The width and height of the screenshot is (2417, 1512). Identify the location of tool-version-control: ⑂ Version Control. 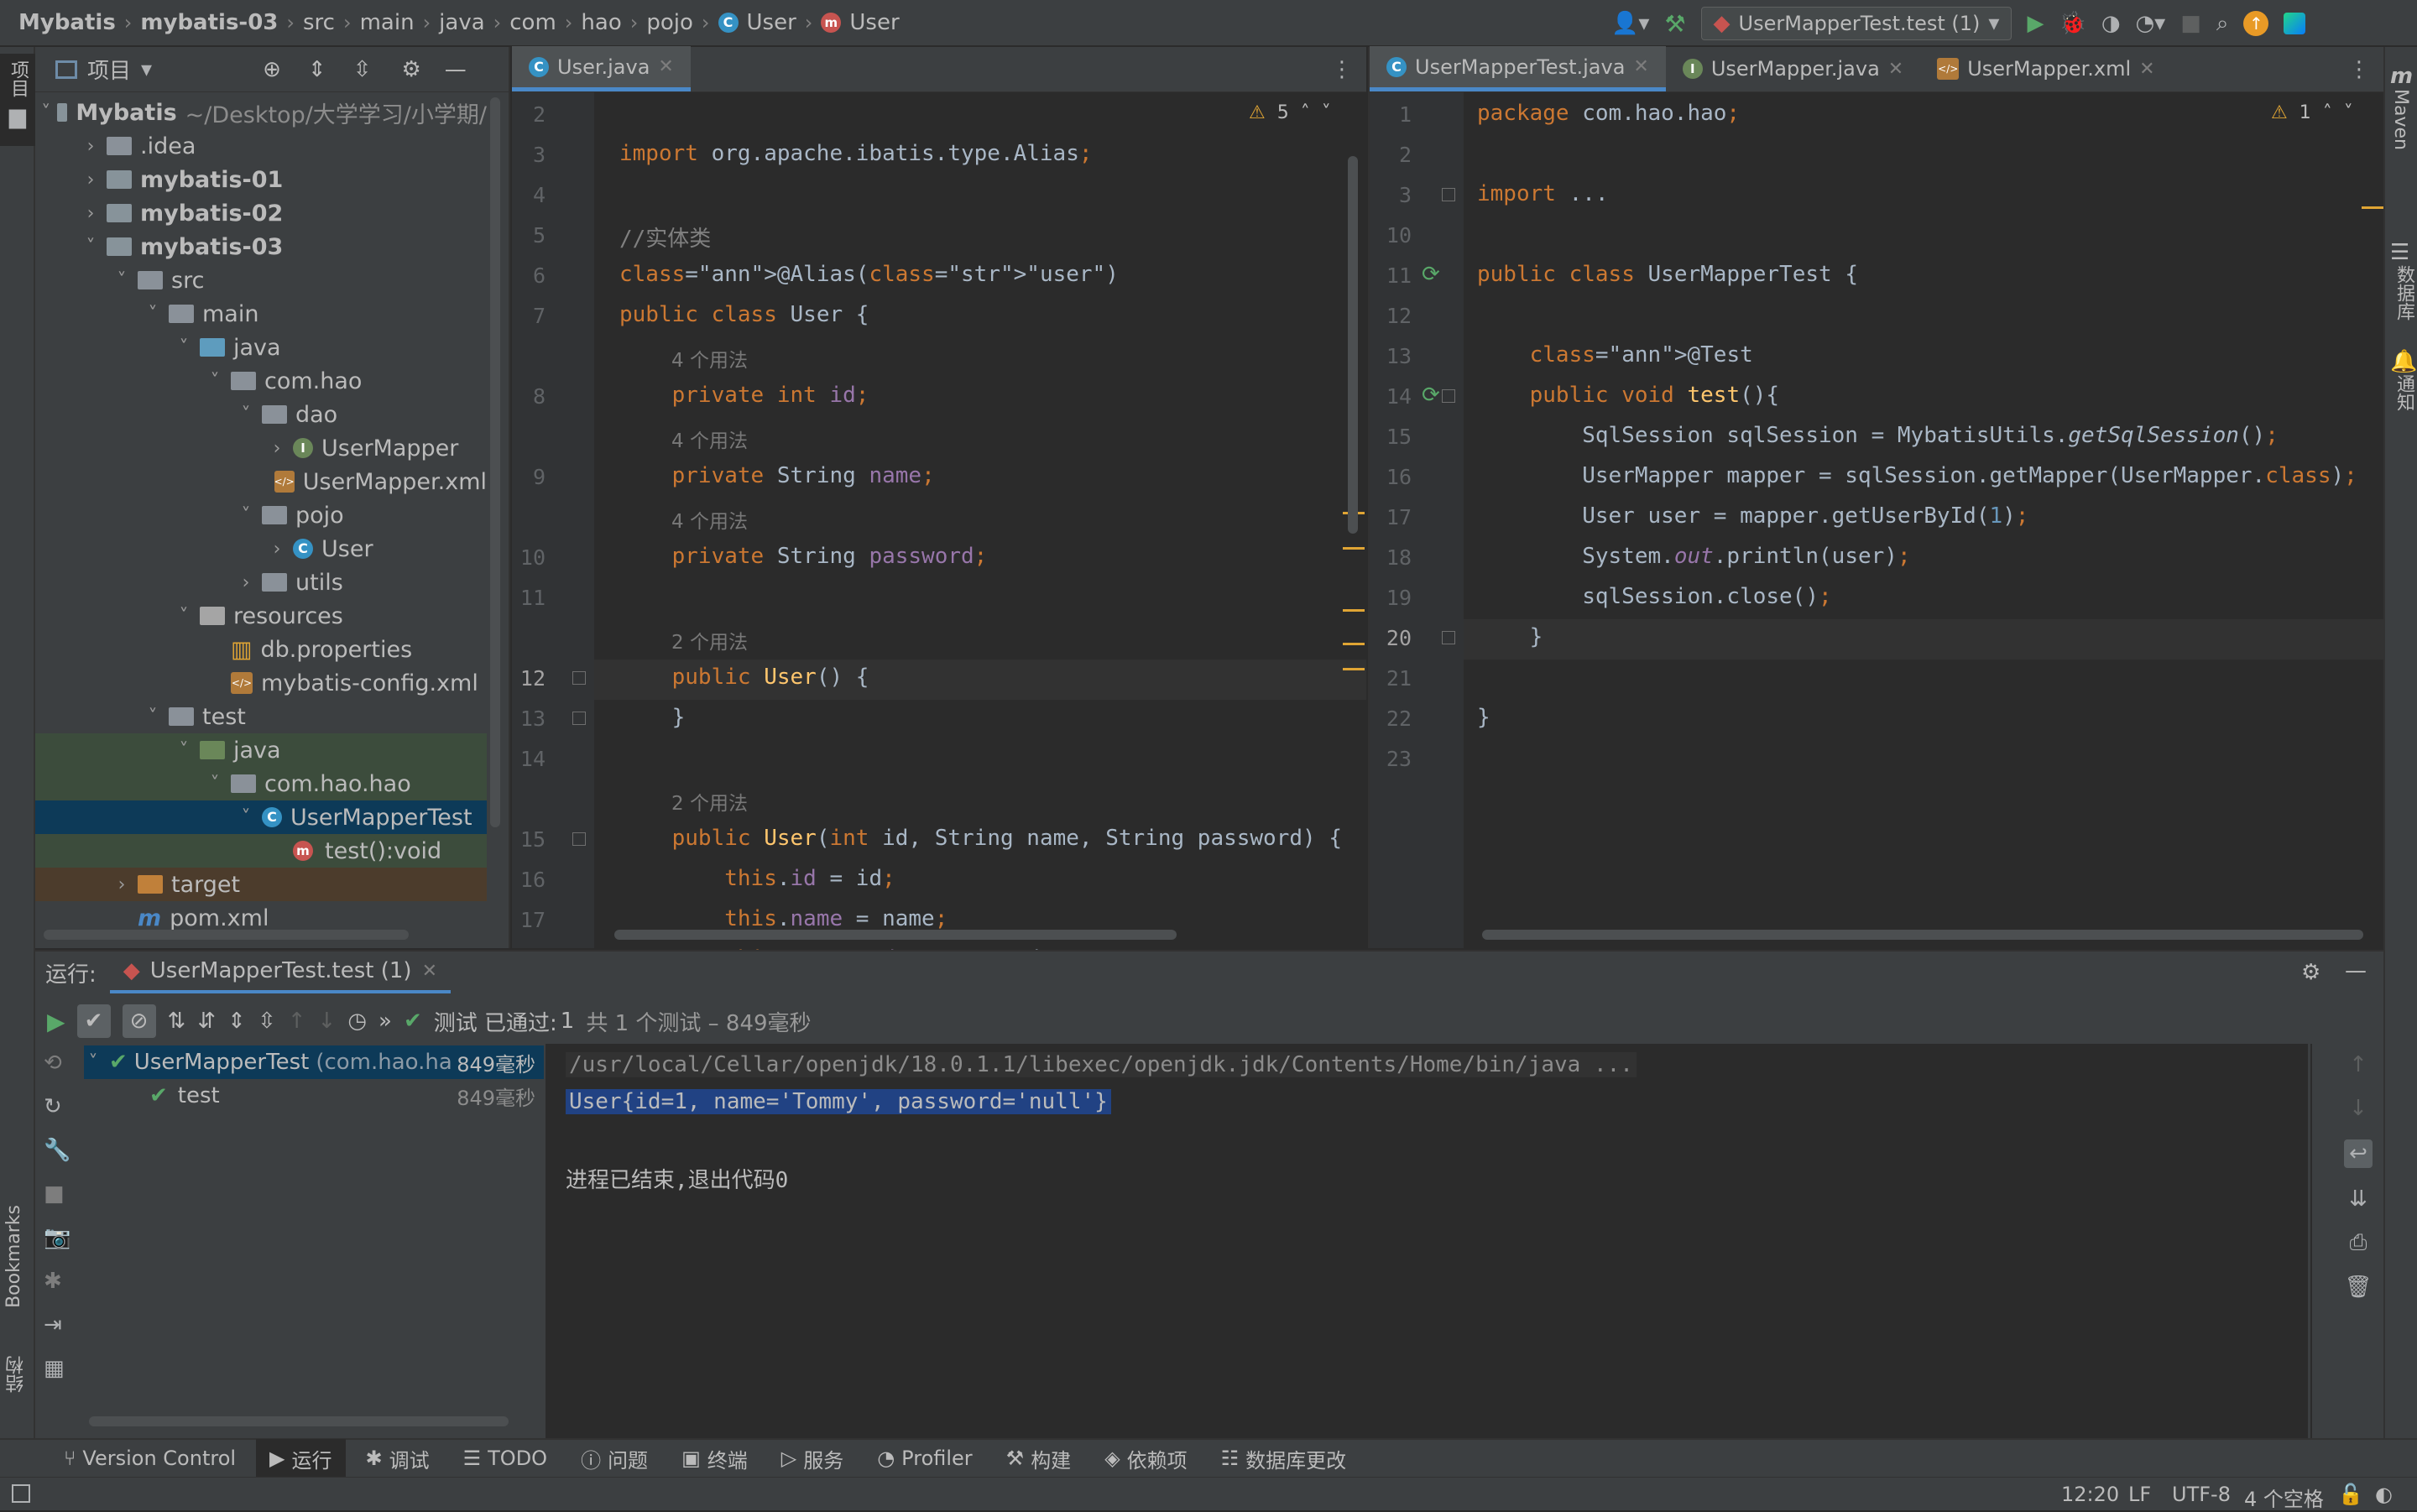
(149, 1459).